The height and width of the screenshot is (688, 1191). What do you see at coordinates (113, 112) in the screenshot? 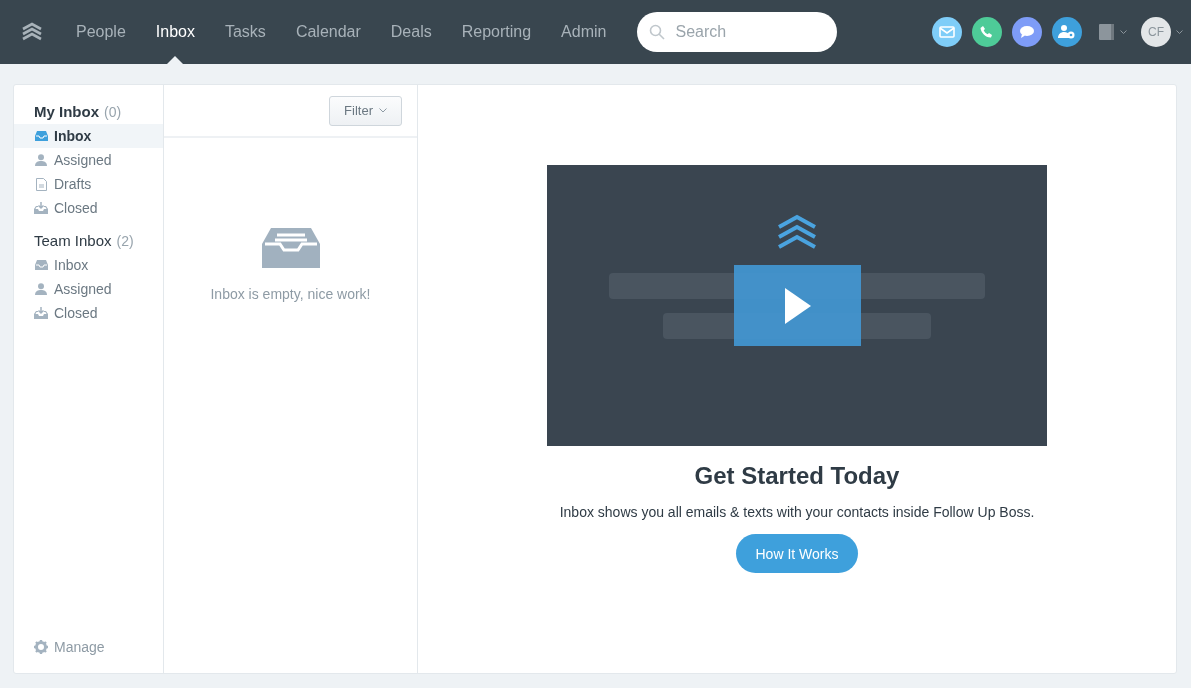
I see `count-label: (0)` at bounding box center [113, 112].